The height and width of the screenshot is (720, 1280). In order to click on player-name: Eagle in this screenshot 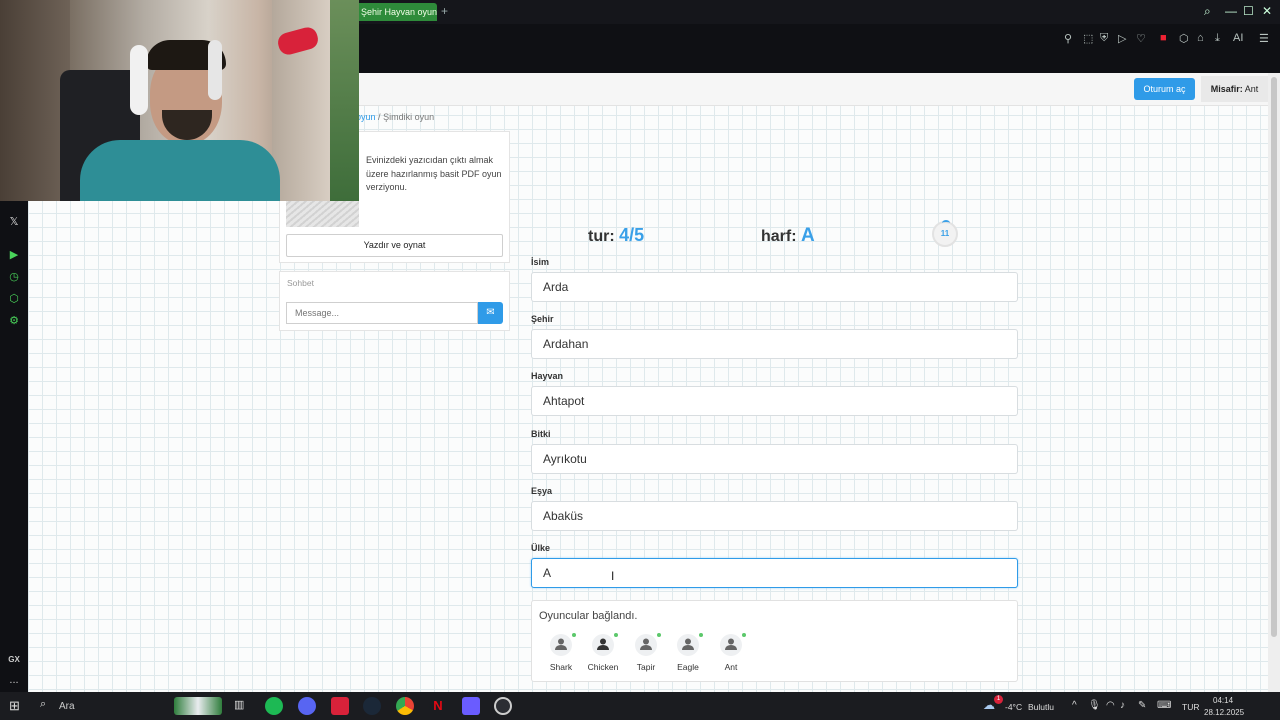, I will do `click(688, 667)`.